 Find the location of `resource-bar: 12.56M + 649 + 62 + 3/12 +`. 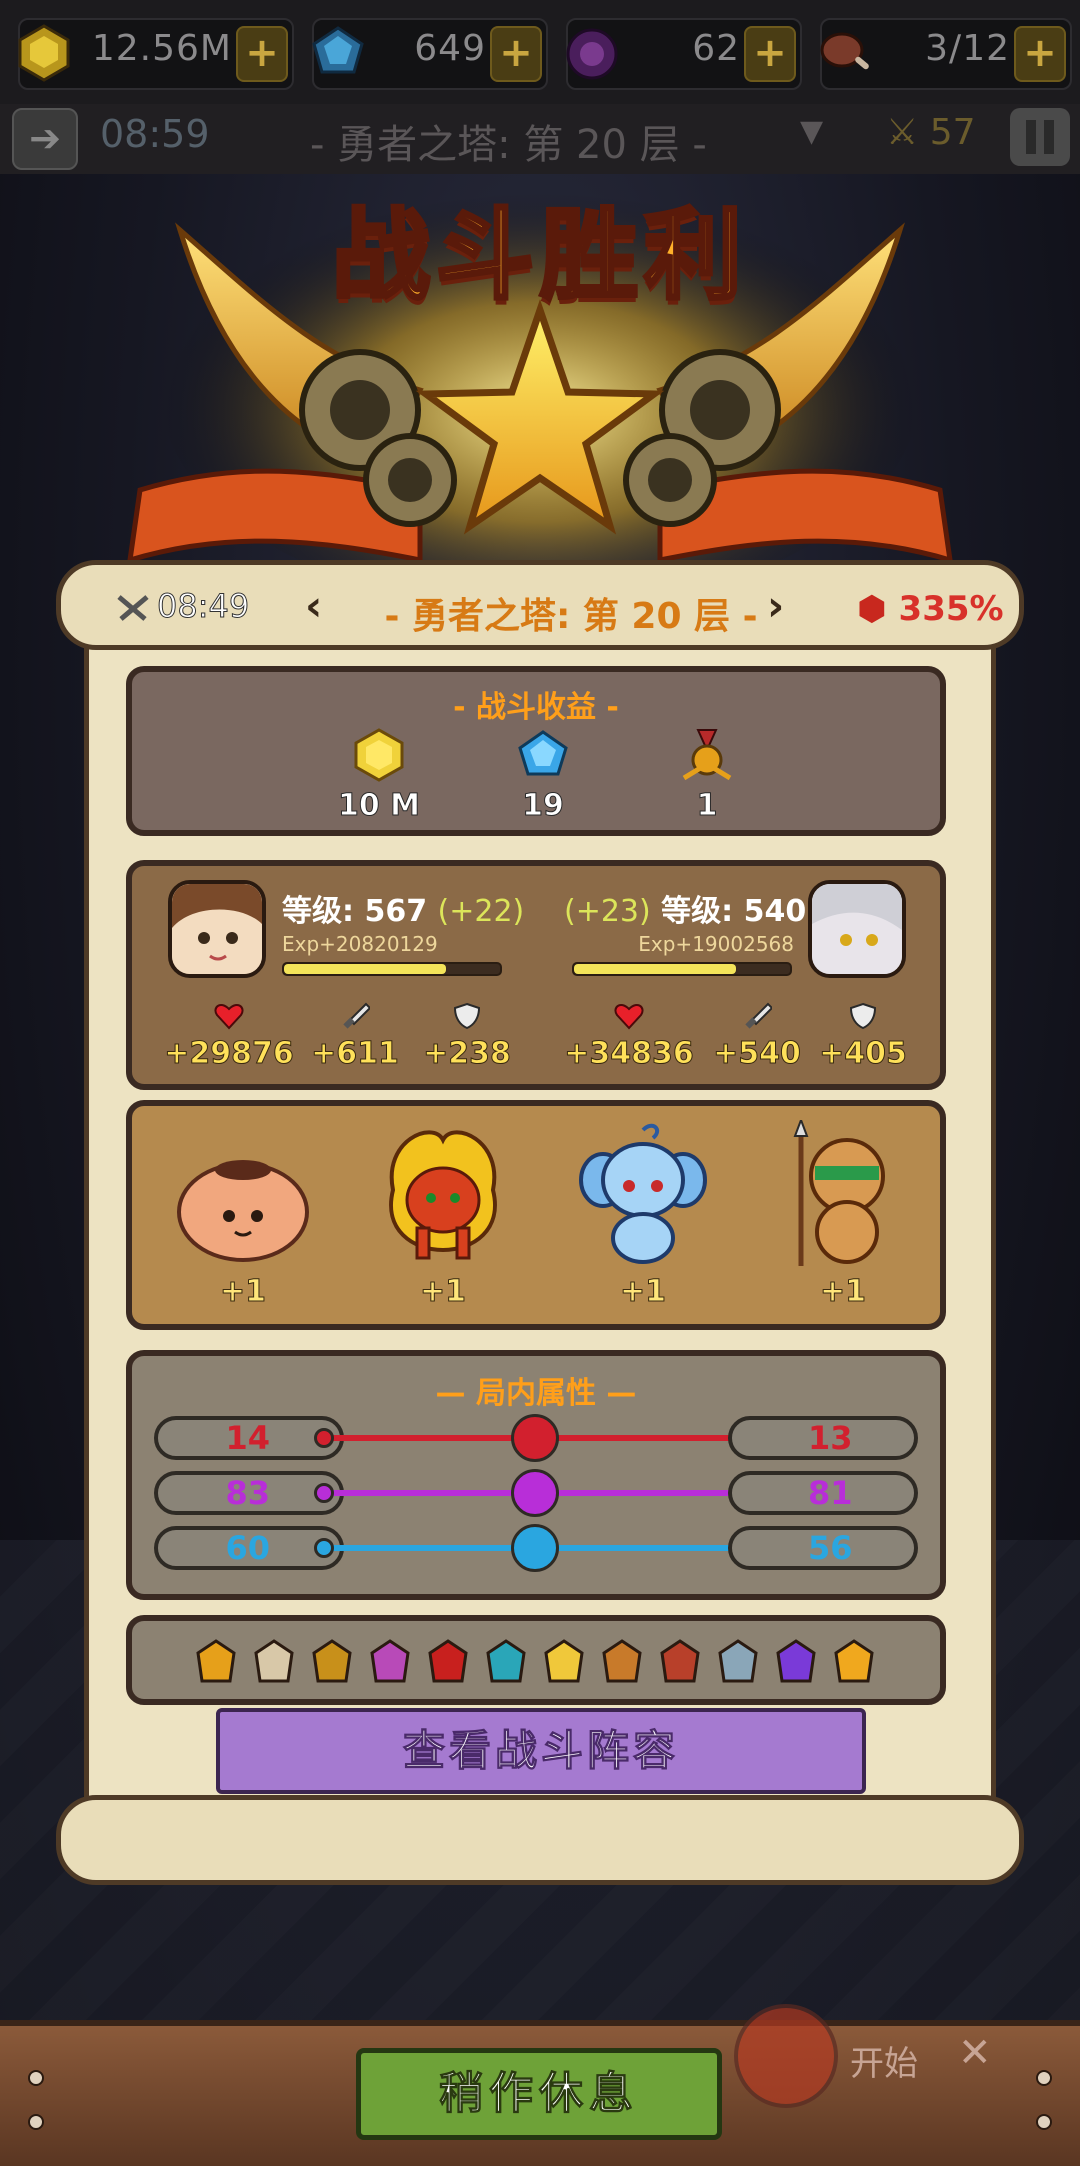

resource-bar: 12.56M + 649 + 62 + 3/12 + is located at coordinates (540, 53).